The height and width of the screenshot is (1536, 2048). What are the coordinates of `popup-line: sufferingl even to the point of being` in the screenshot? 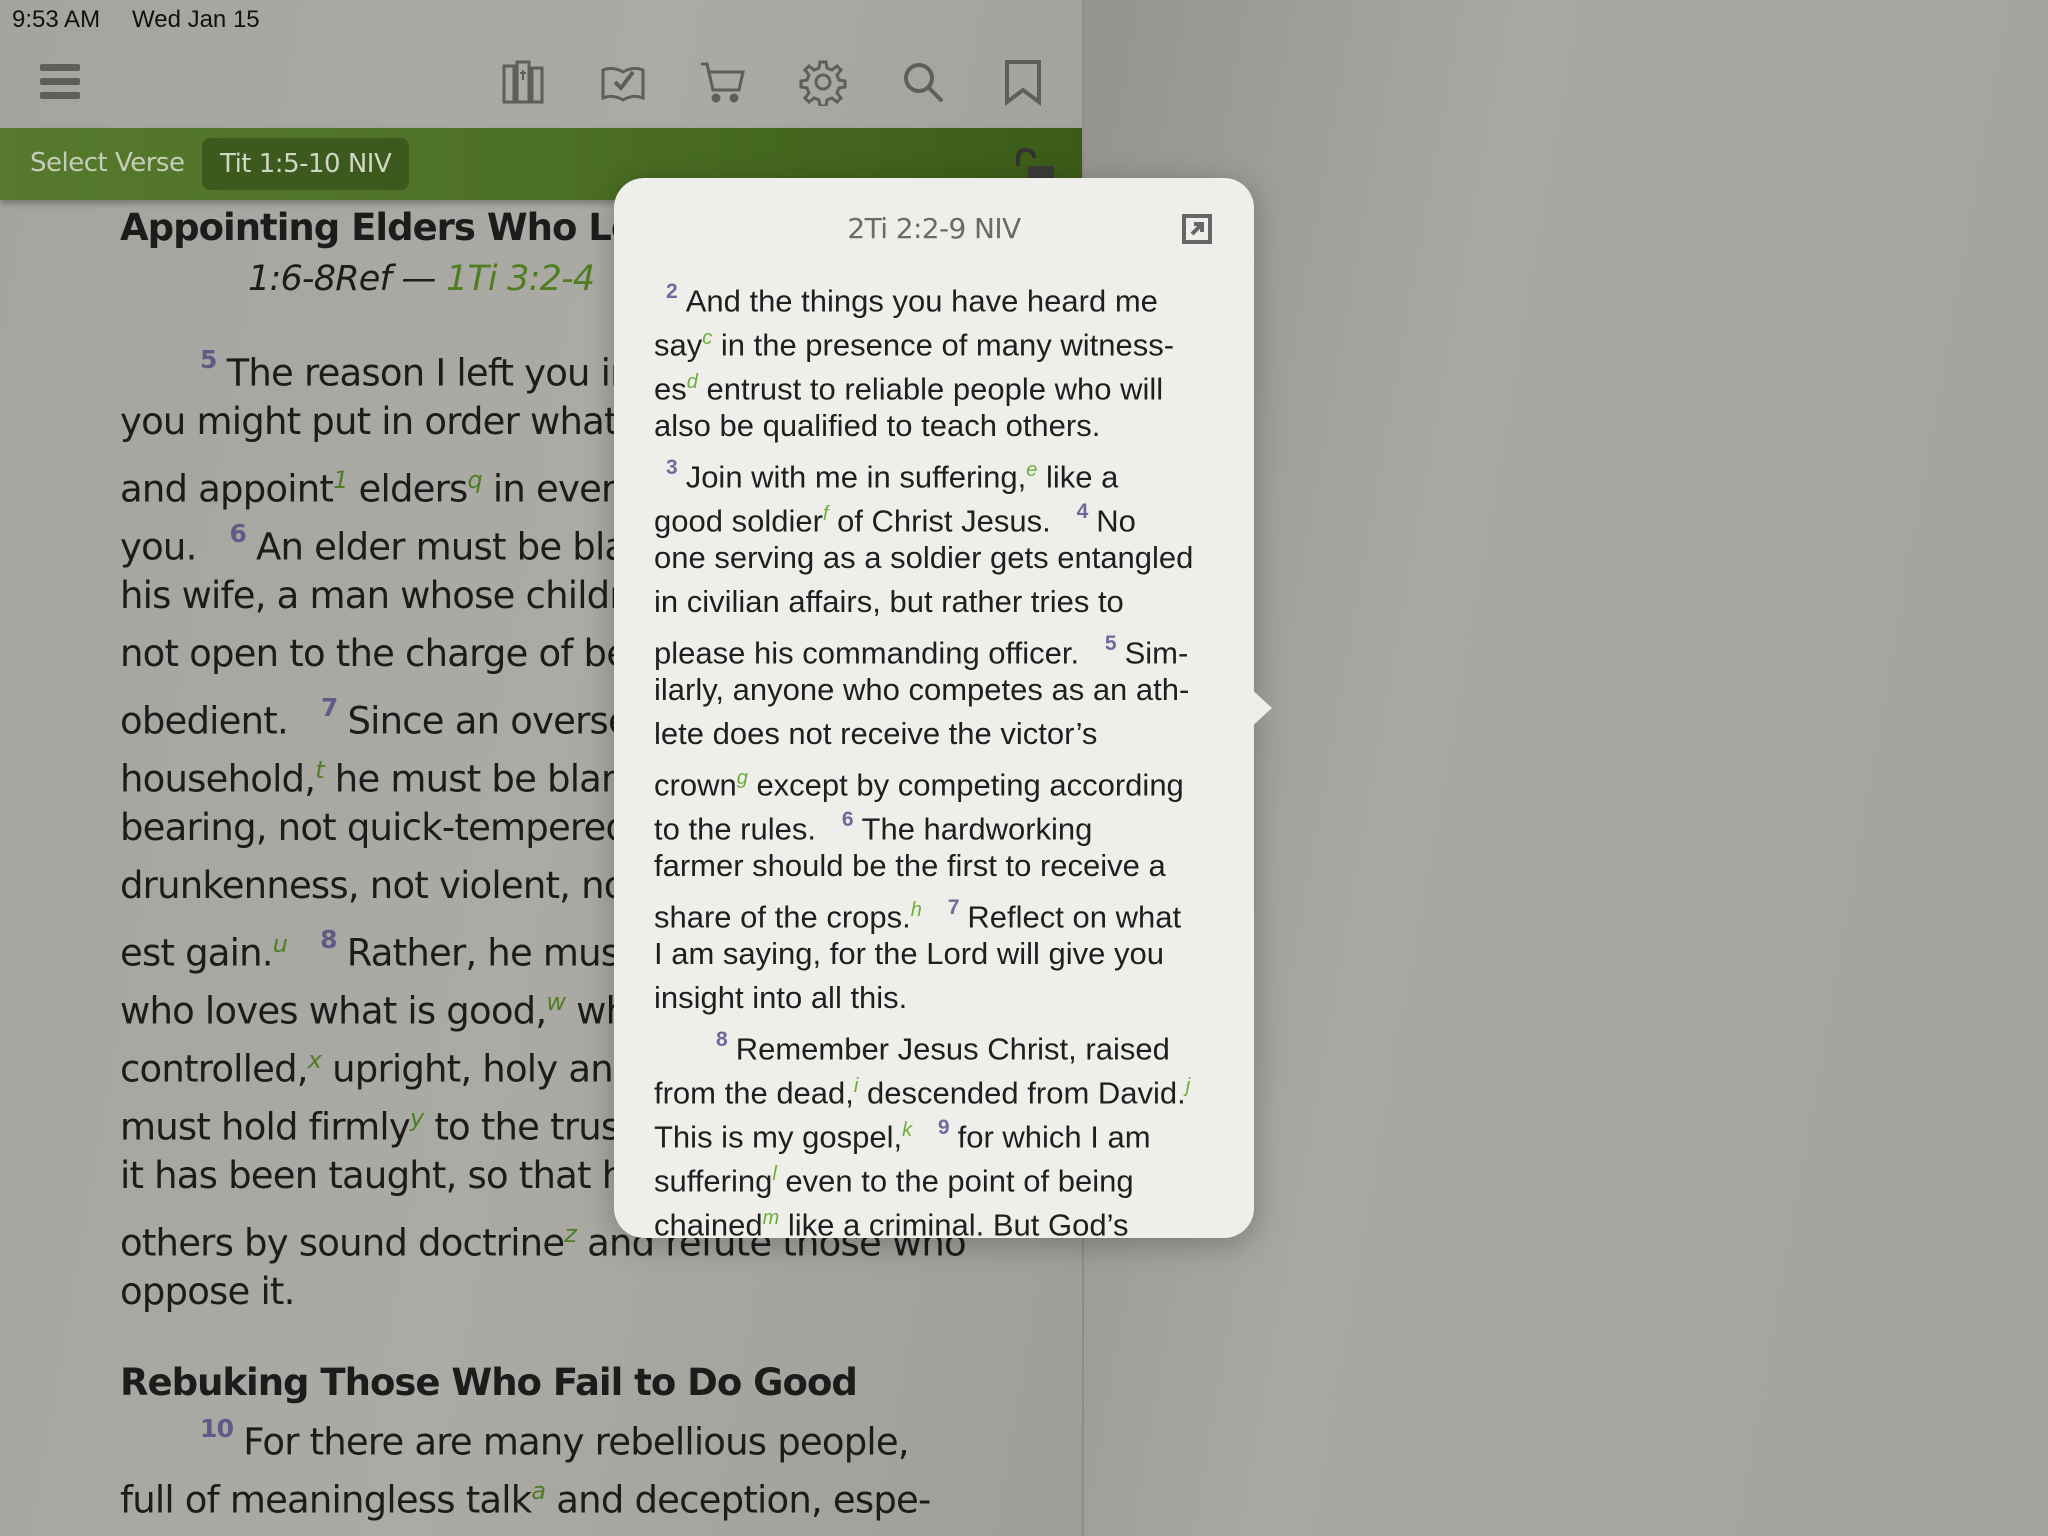 It's located at (944, 1175).